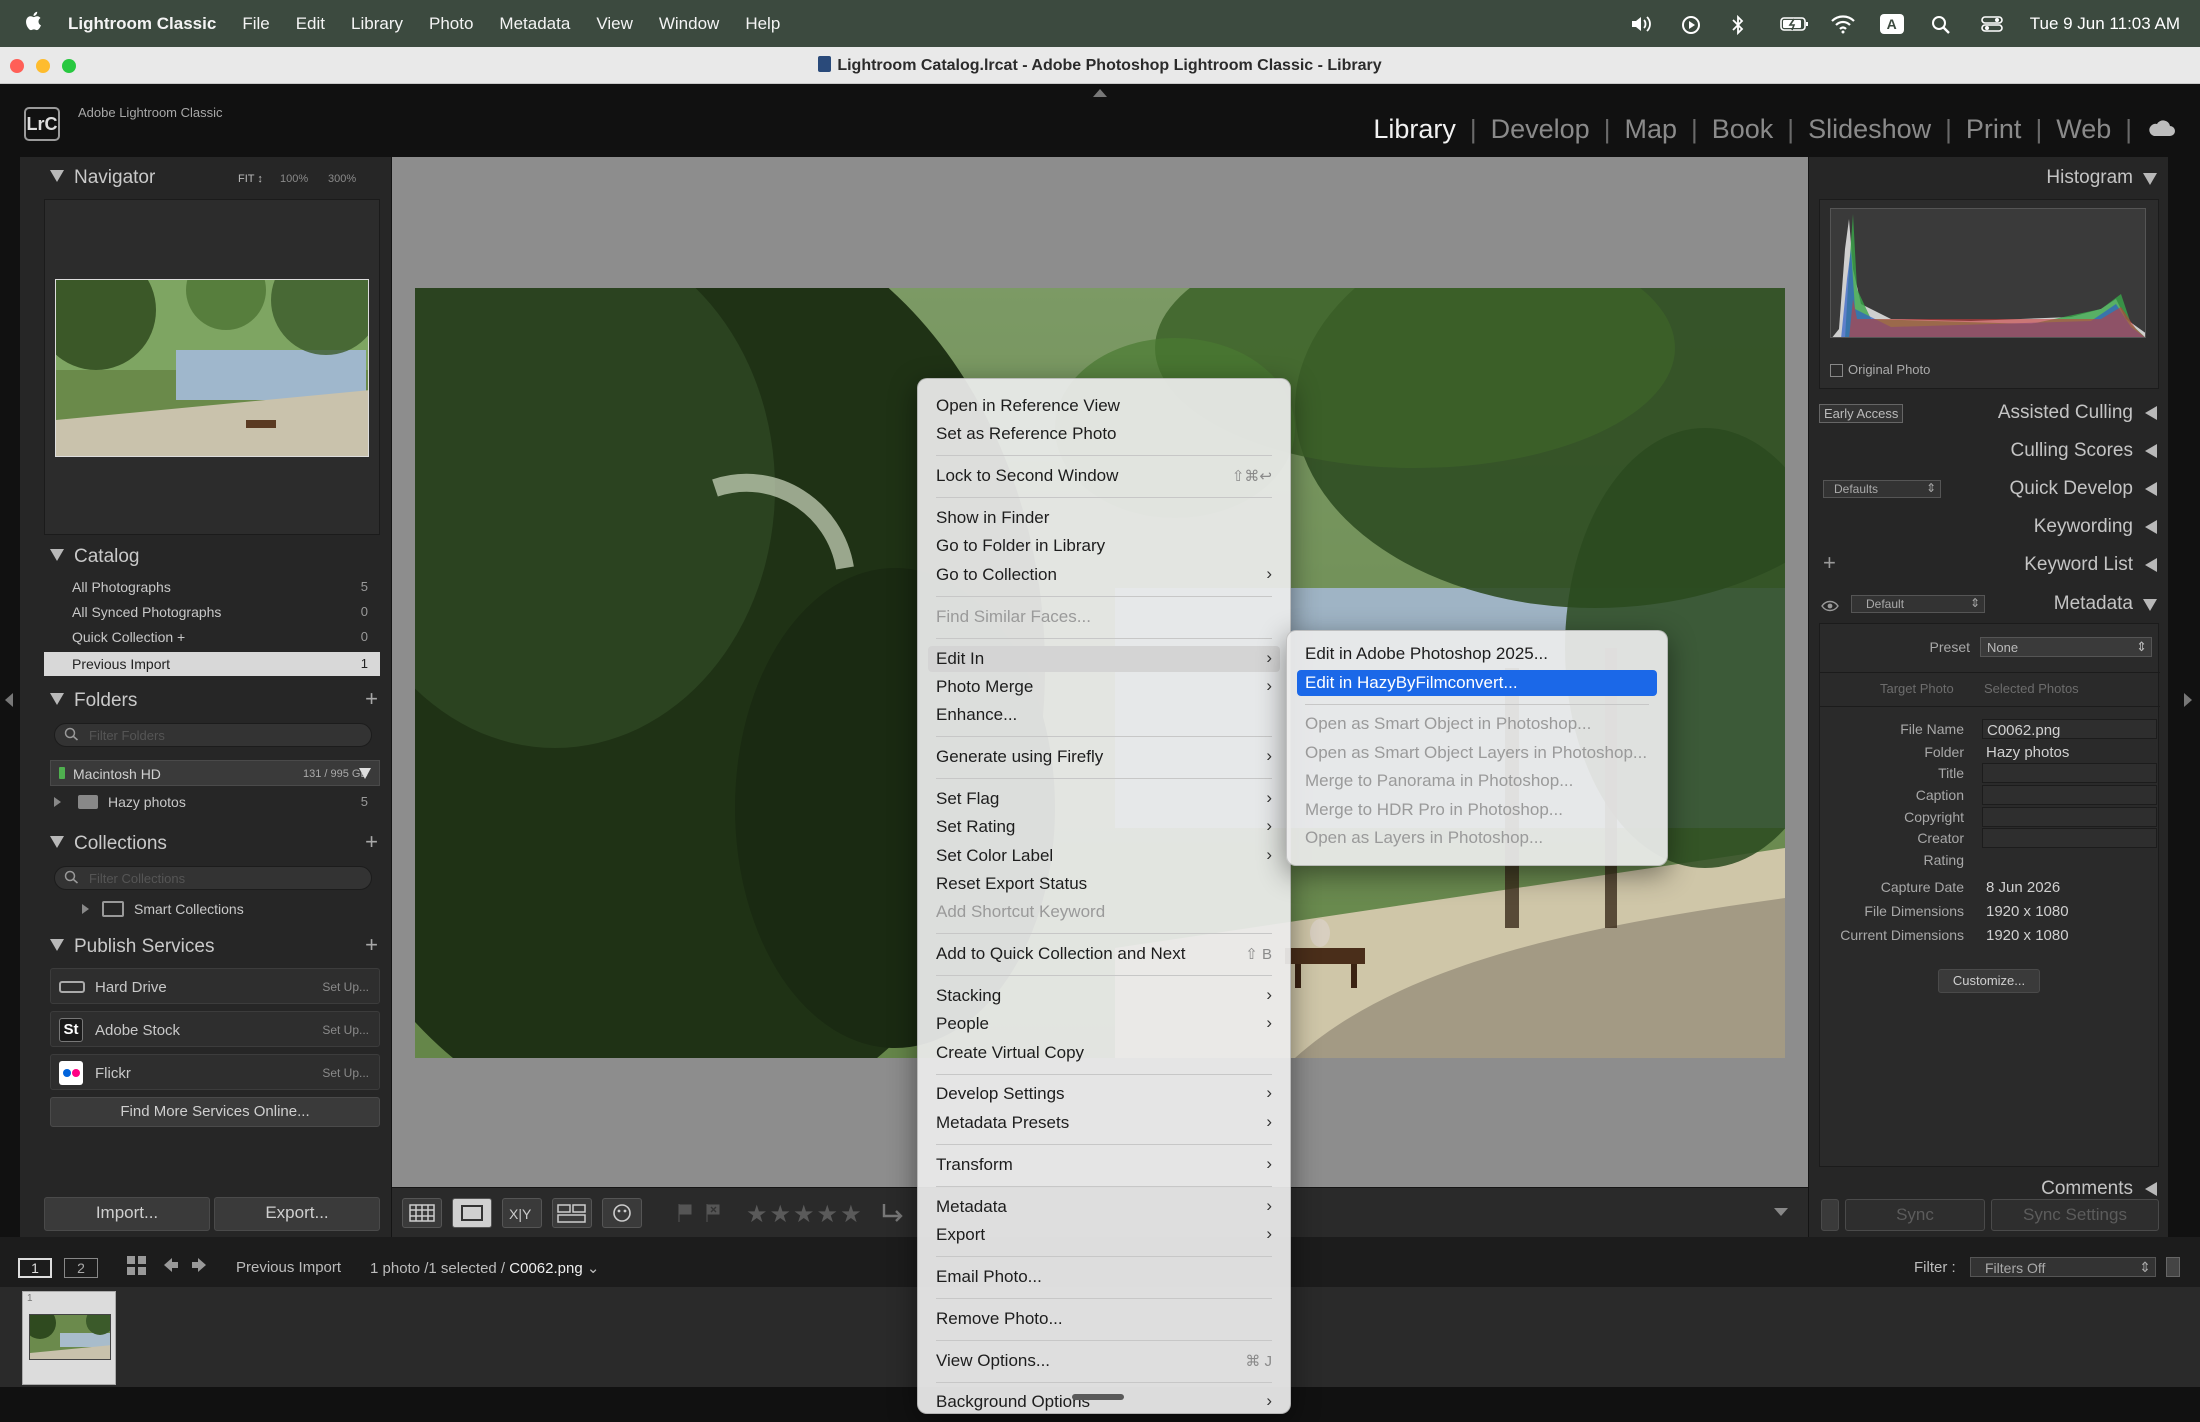 This screenshot has height=1422, width=2200. I want to click on rating-stars: ★★★★★, so click(805, 1214).